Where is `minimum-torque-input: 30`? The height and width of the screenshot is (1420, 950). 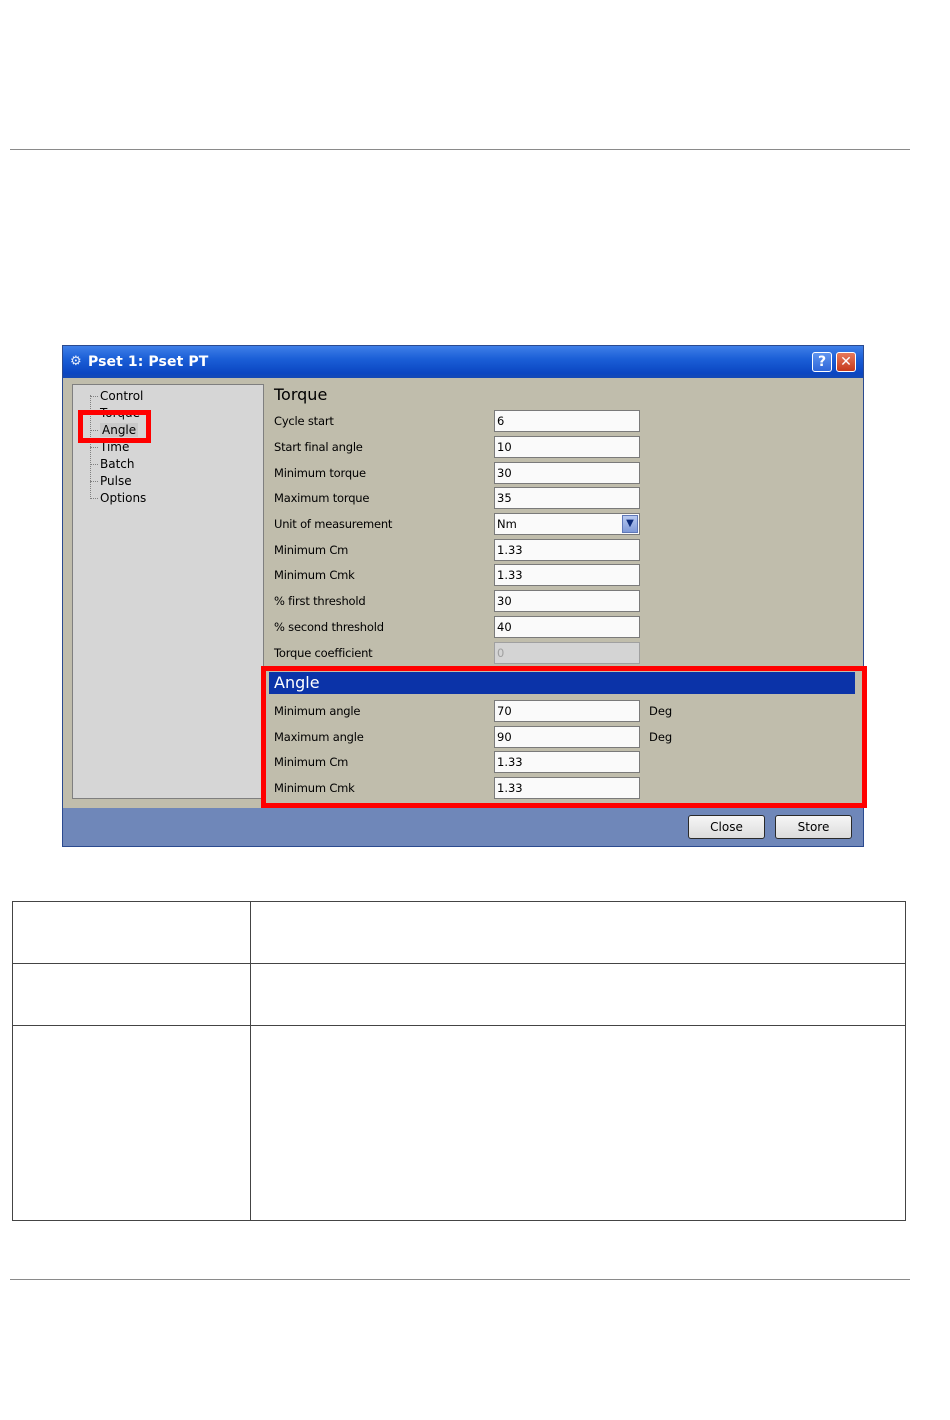 minimum-torque-input: 30 is located at coordinates (567, 473).